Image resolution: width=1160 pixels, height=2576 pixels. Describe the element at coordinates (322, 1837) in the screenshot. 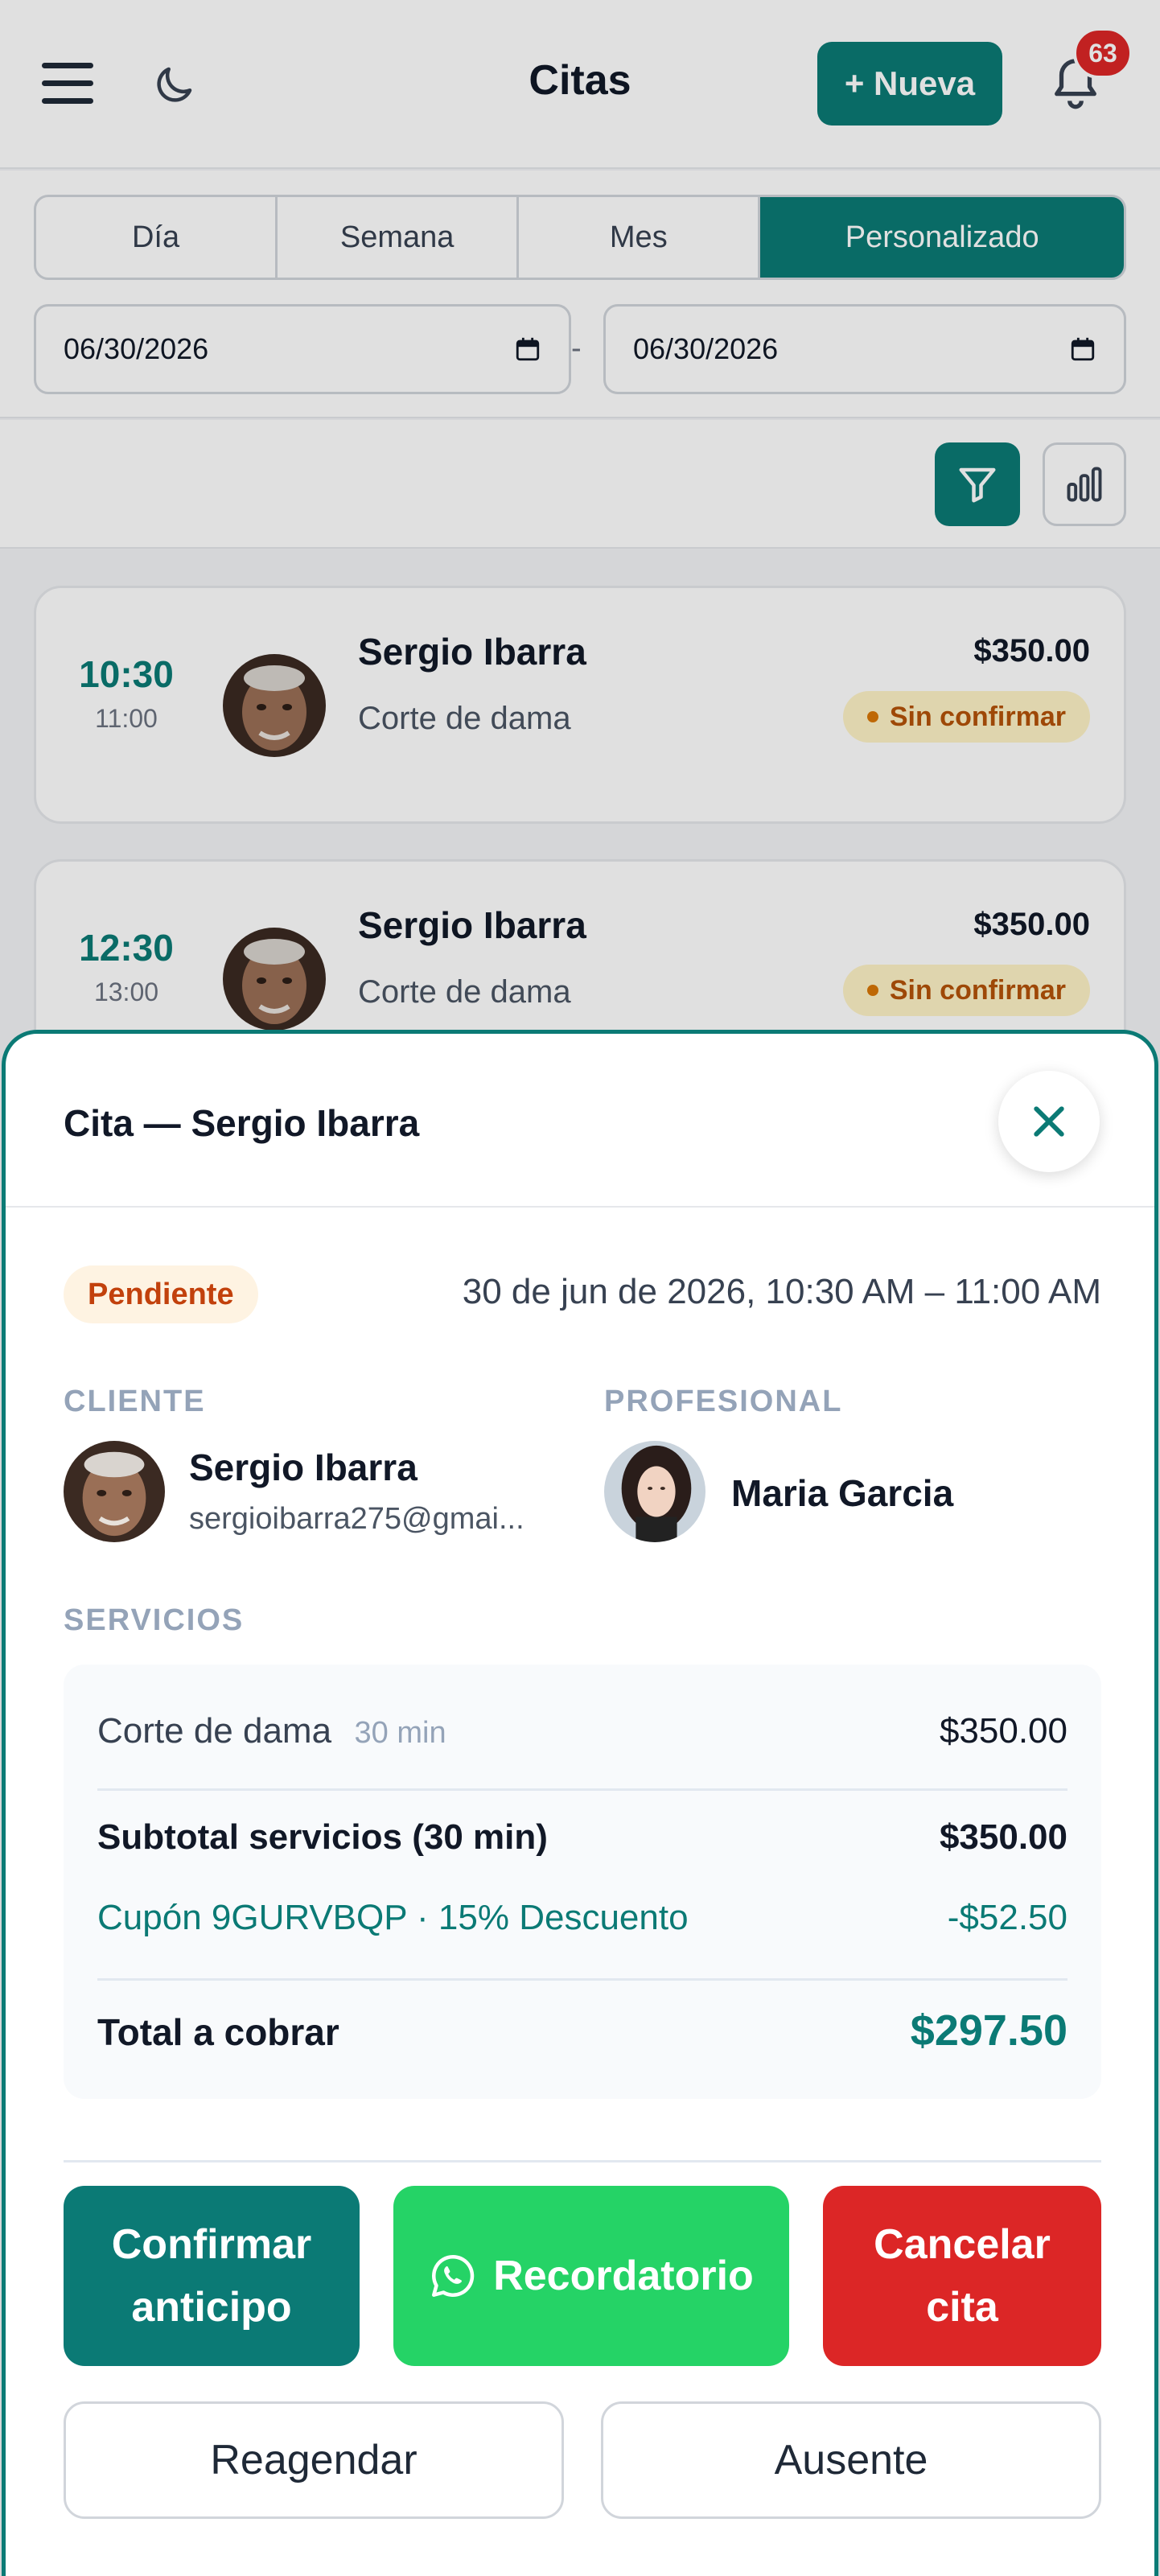

I see `subtotal-label: Subtotal servicios (30 min)` at that location.